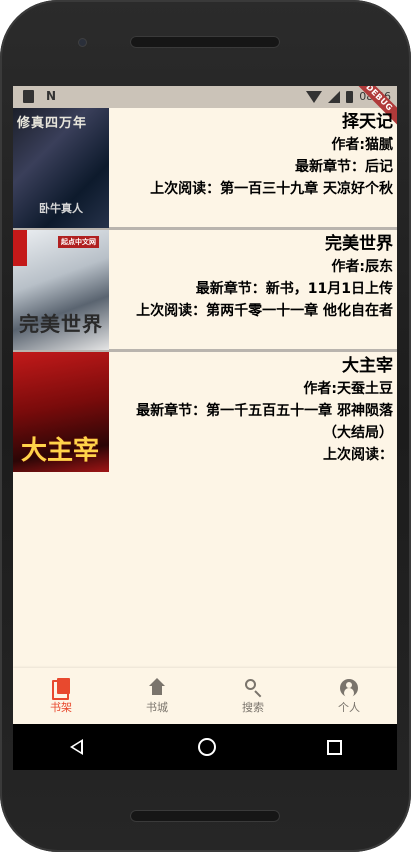  I want to click on status-bar: N 08:46 DEBUG, so click(205, 108).